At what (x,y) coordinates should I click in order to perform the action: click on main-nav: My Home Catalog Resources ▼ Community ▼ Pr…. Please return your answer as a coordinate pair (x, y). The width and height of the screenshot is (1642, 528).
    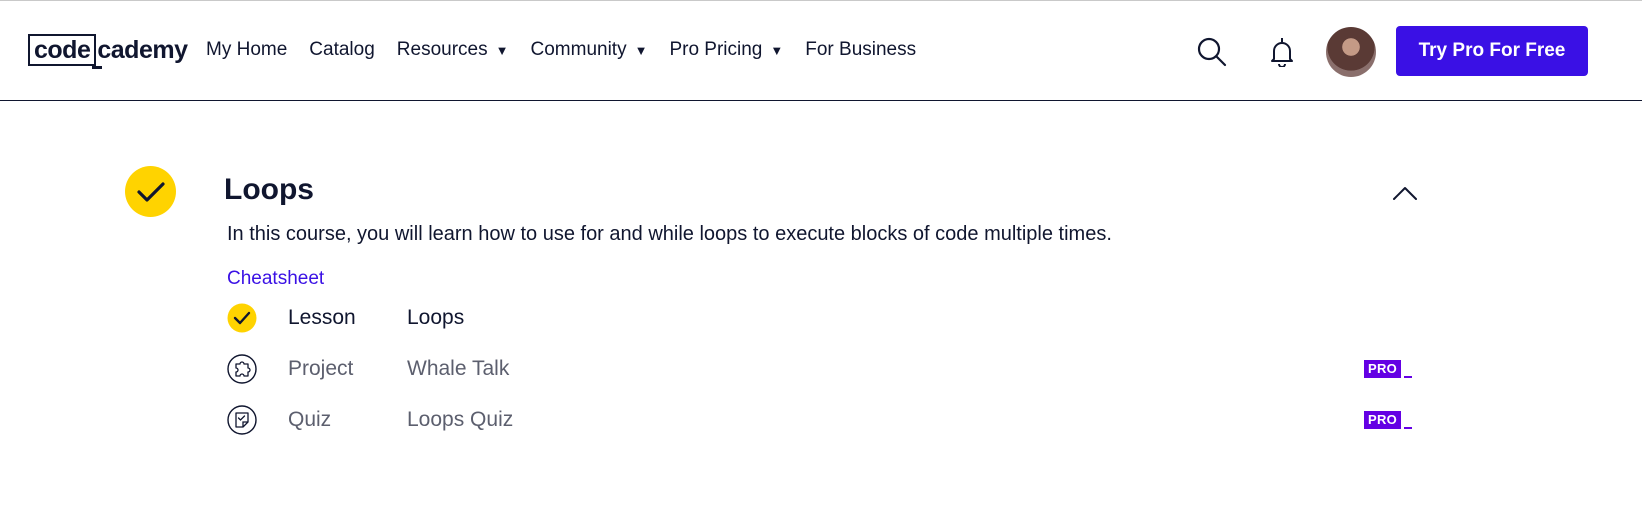
    Looking at the image, I should click on (572, 50).